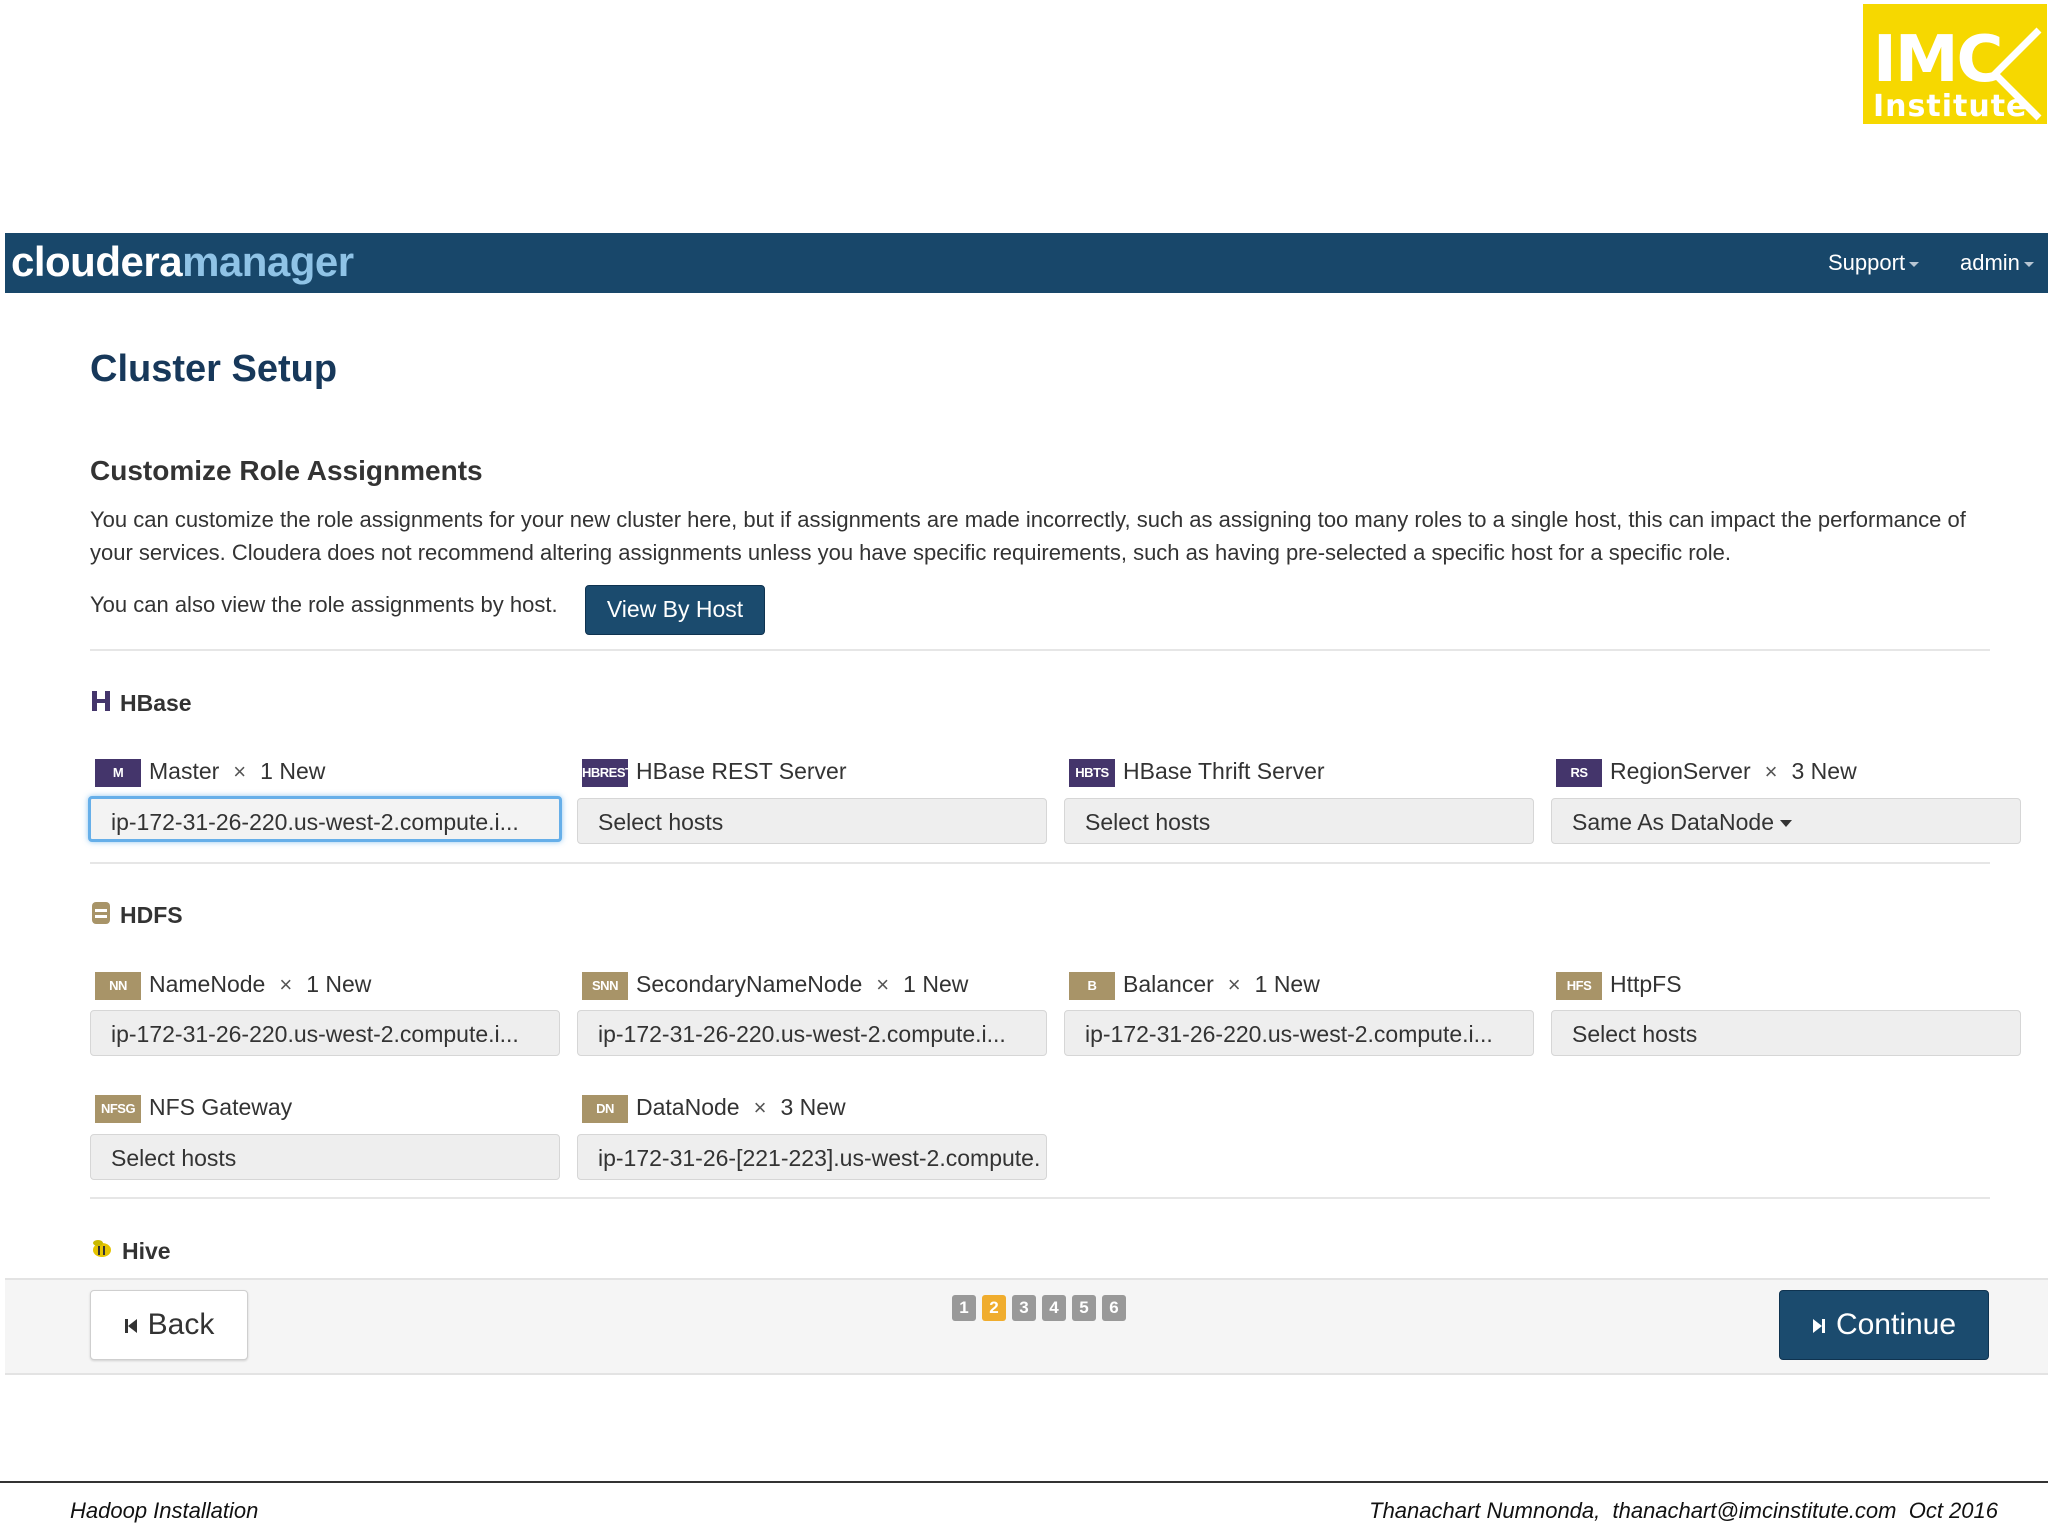 The height and width of the screenshot is (1536, 2048). What do you see at coordinates (151, 915) in the screenshot?
I see `hdfs-title: HDFS` at bounding box center [151, 915].